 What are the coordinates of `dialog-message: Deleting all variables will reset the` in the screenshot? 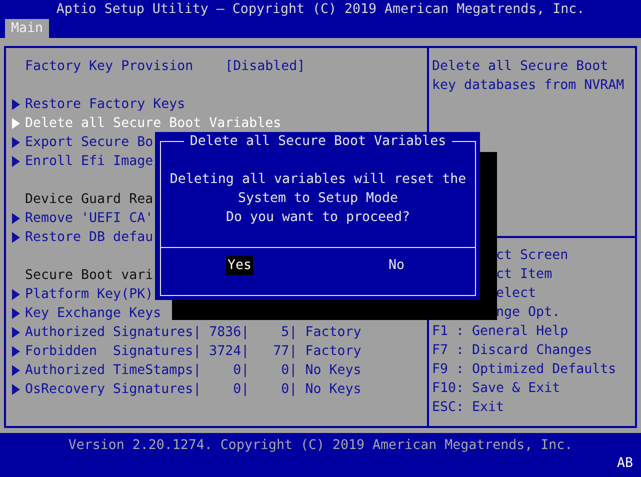 It's located at (318, 179).